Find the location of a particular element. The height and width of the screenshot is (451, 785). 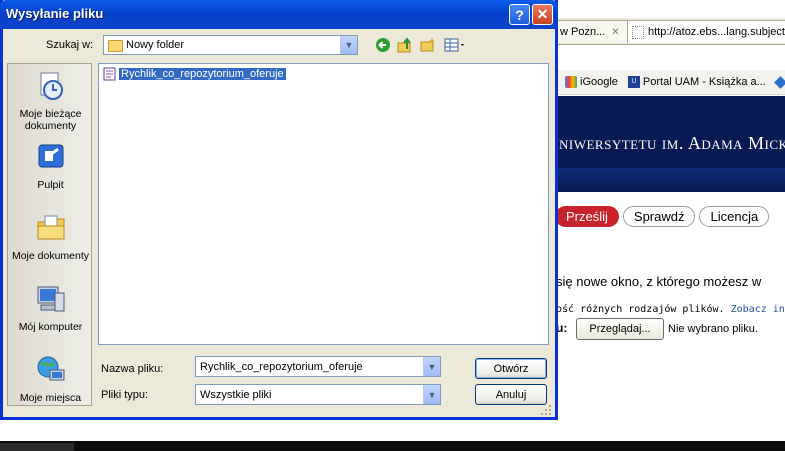

views-icon is located at coordinates (454, 45).